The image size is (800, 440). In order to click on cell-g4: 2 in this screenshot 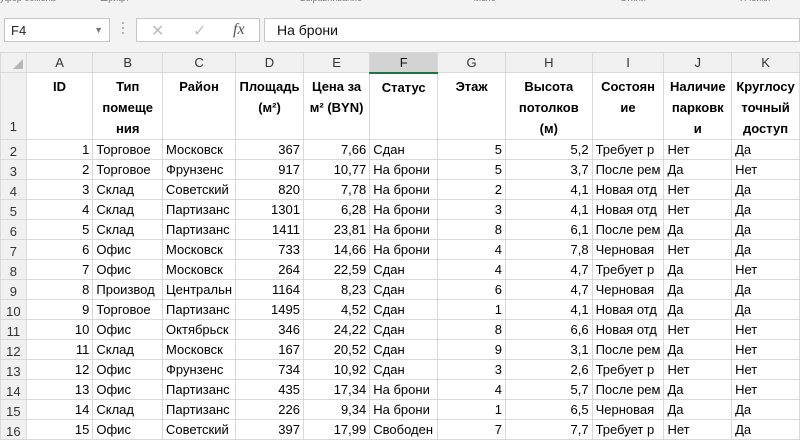, I will do `click(472, 189)`.